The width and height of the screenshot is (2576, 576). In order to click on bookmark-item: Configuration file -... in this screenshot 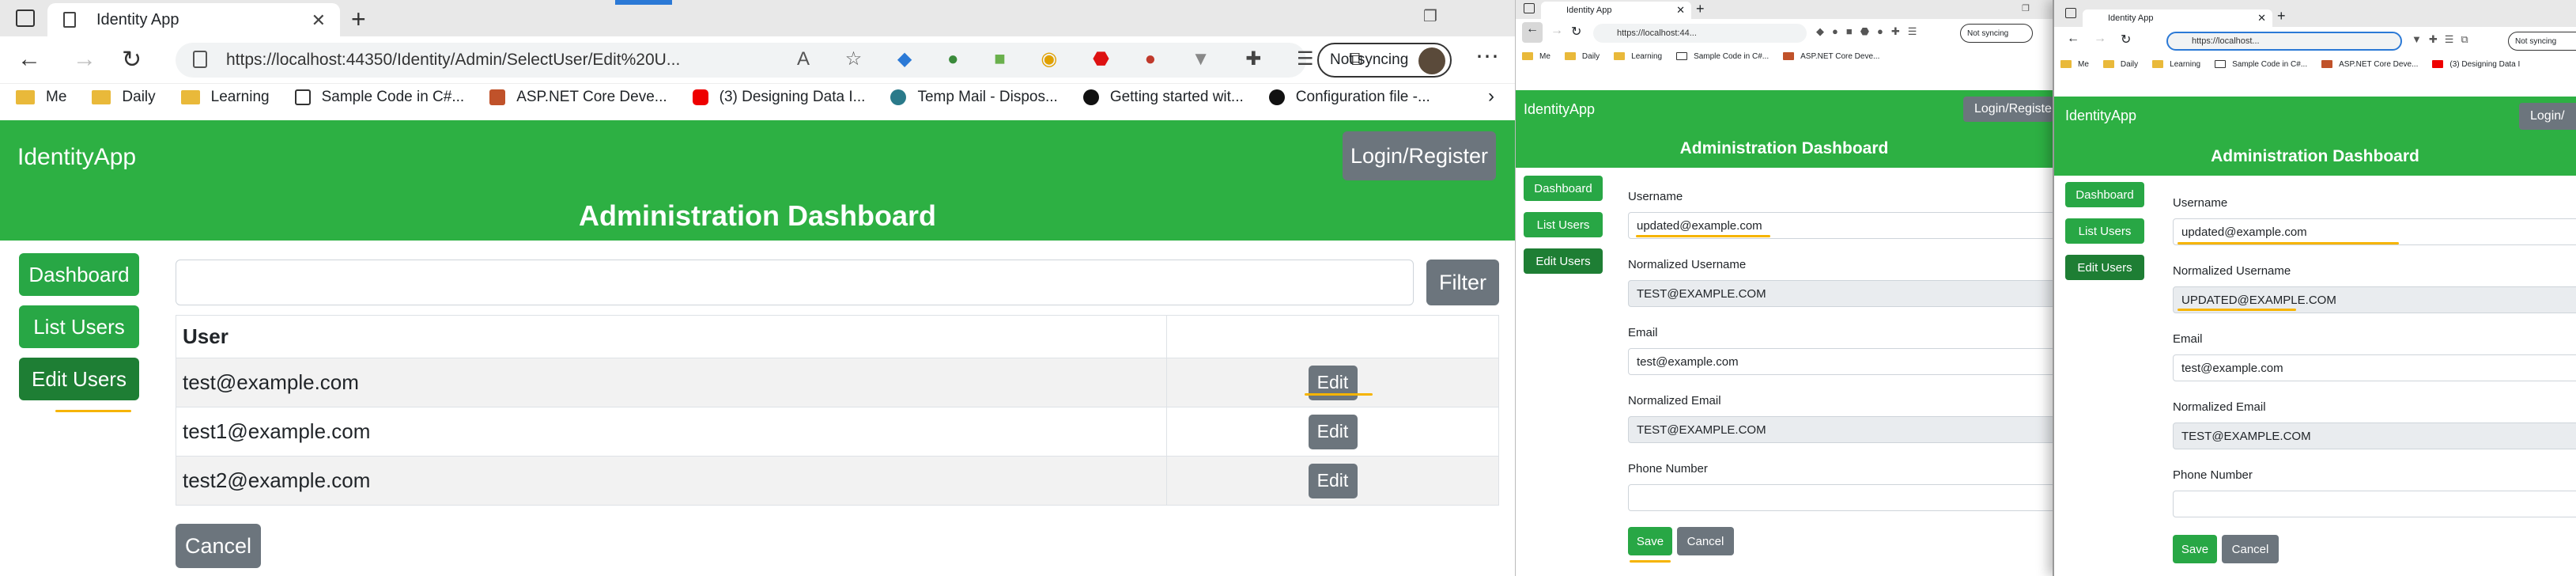, I will do `click(1349, 97)`.